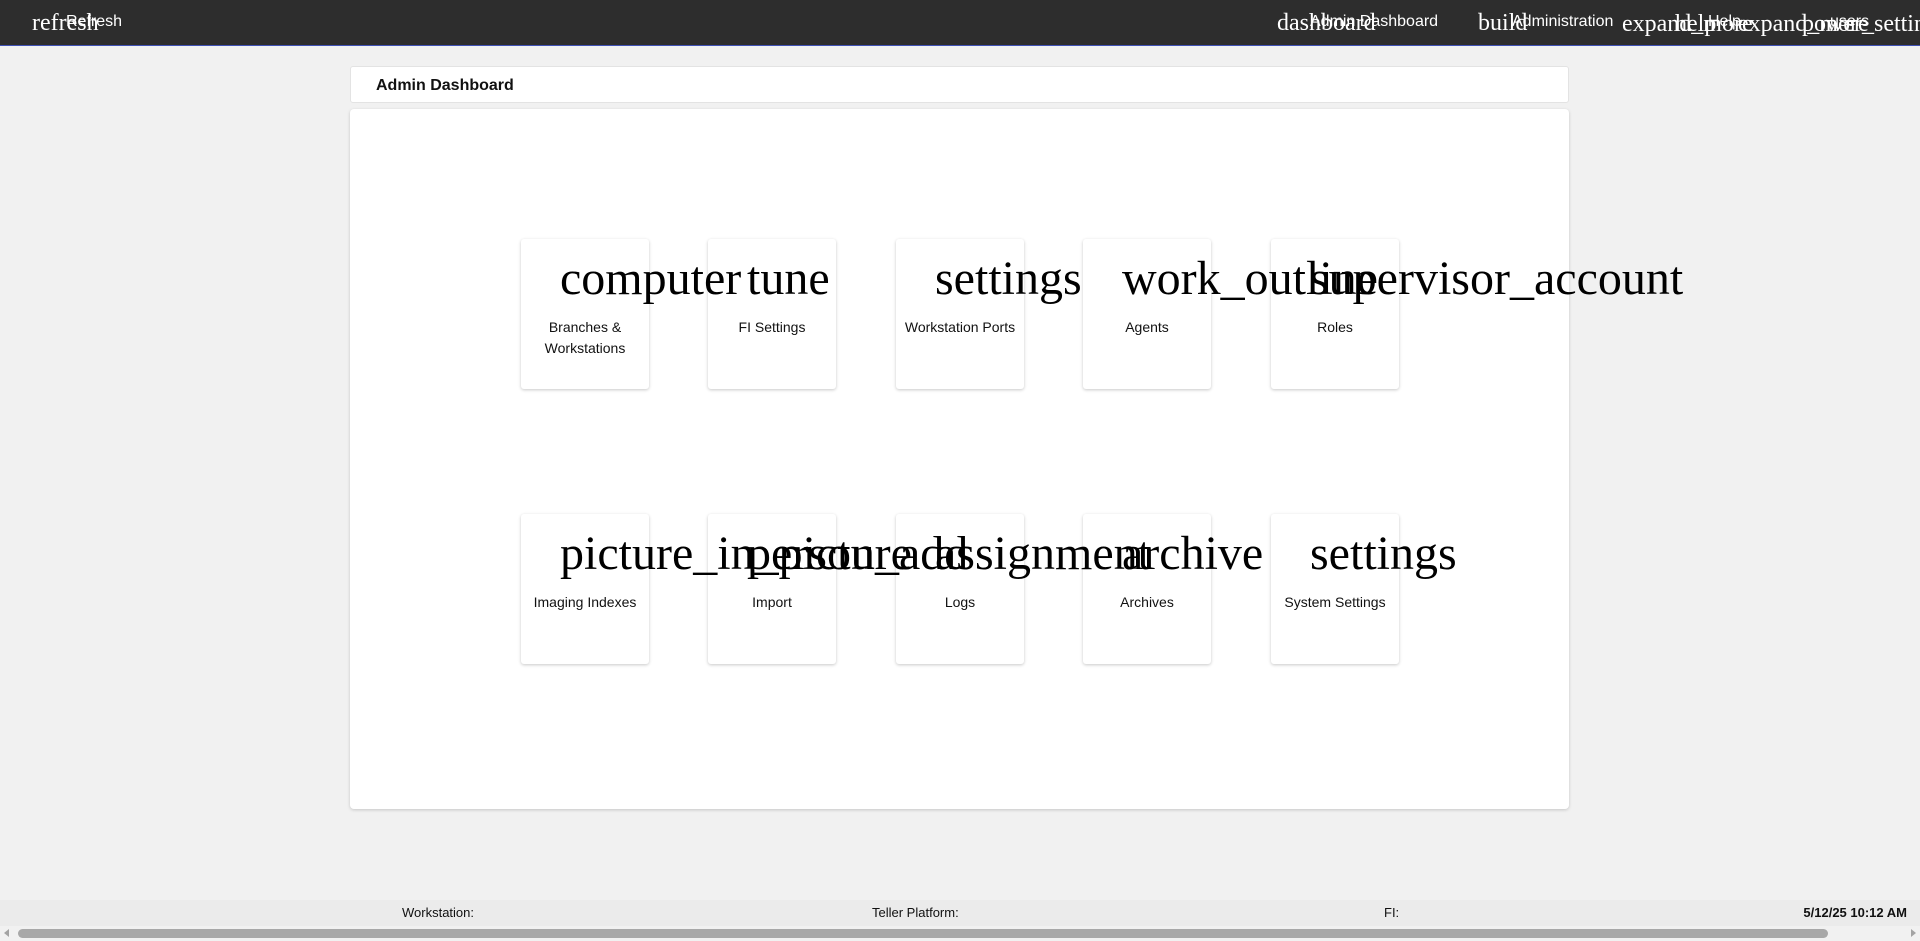 The width and height of the screenshot is (1920, 941). I want to click on scrollbar-thumb, so click(923, 933).